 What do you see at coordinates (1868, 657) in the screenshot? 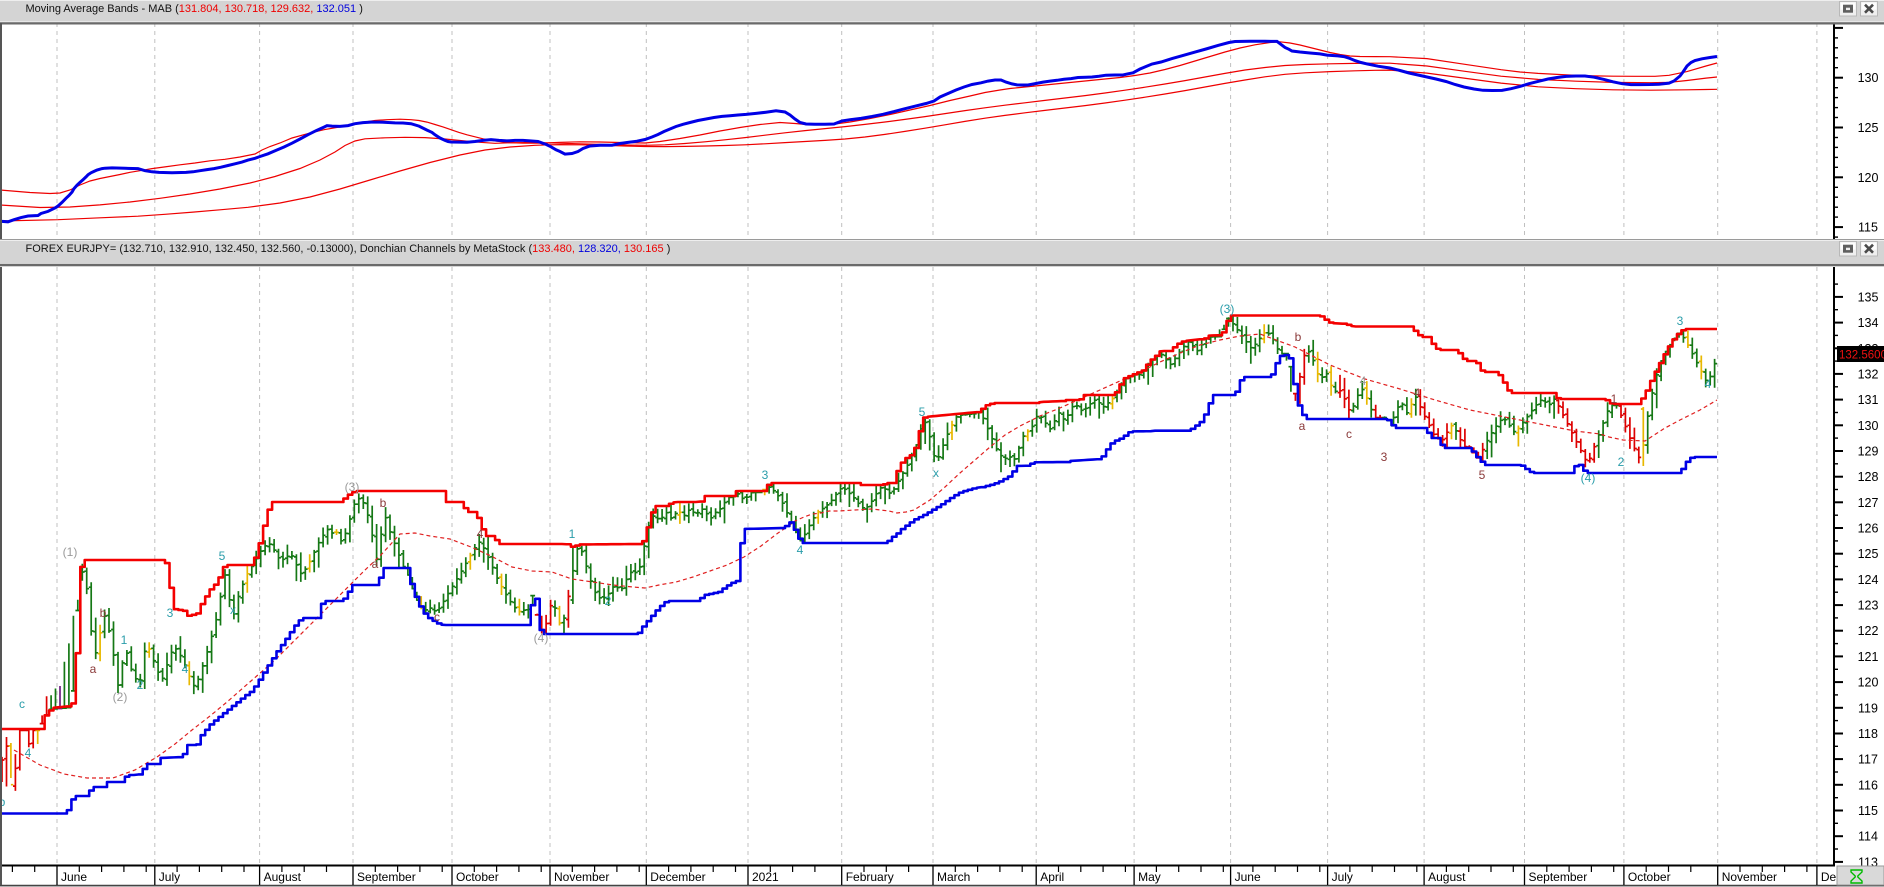
I see `svg-text: 121` at bounding box center [1868, 657].